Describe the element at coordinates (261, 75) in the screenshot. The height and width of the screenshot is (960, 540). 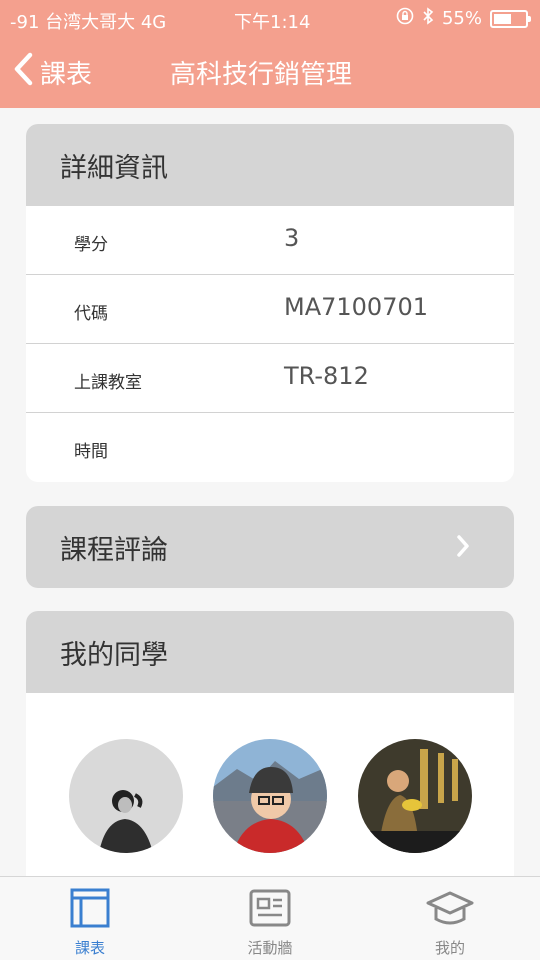
I see `page-title: 高科技行銷管理` at that location.